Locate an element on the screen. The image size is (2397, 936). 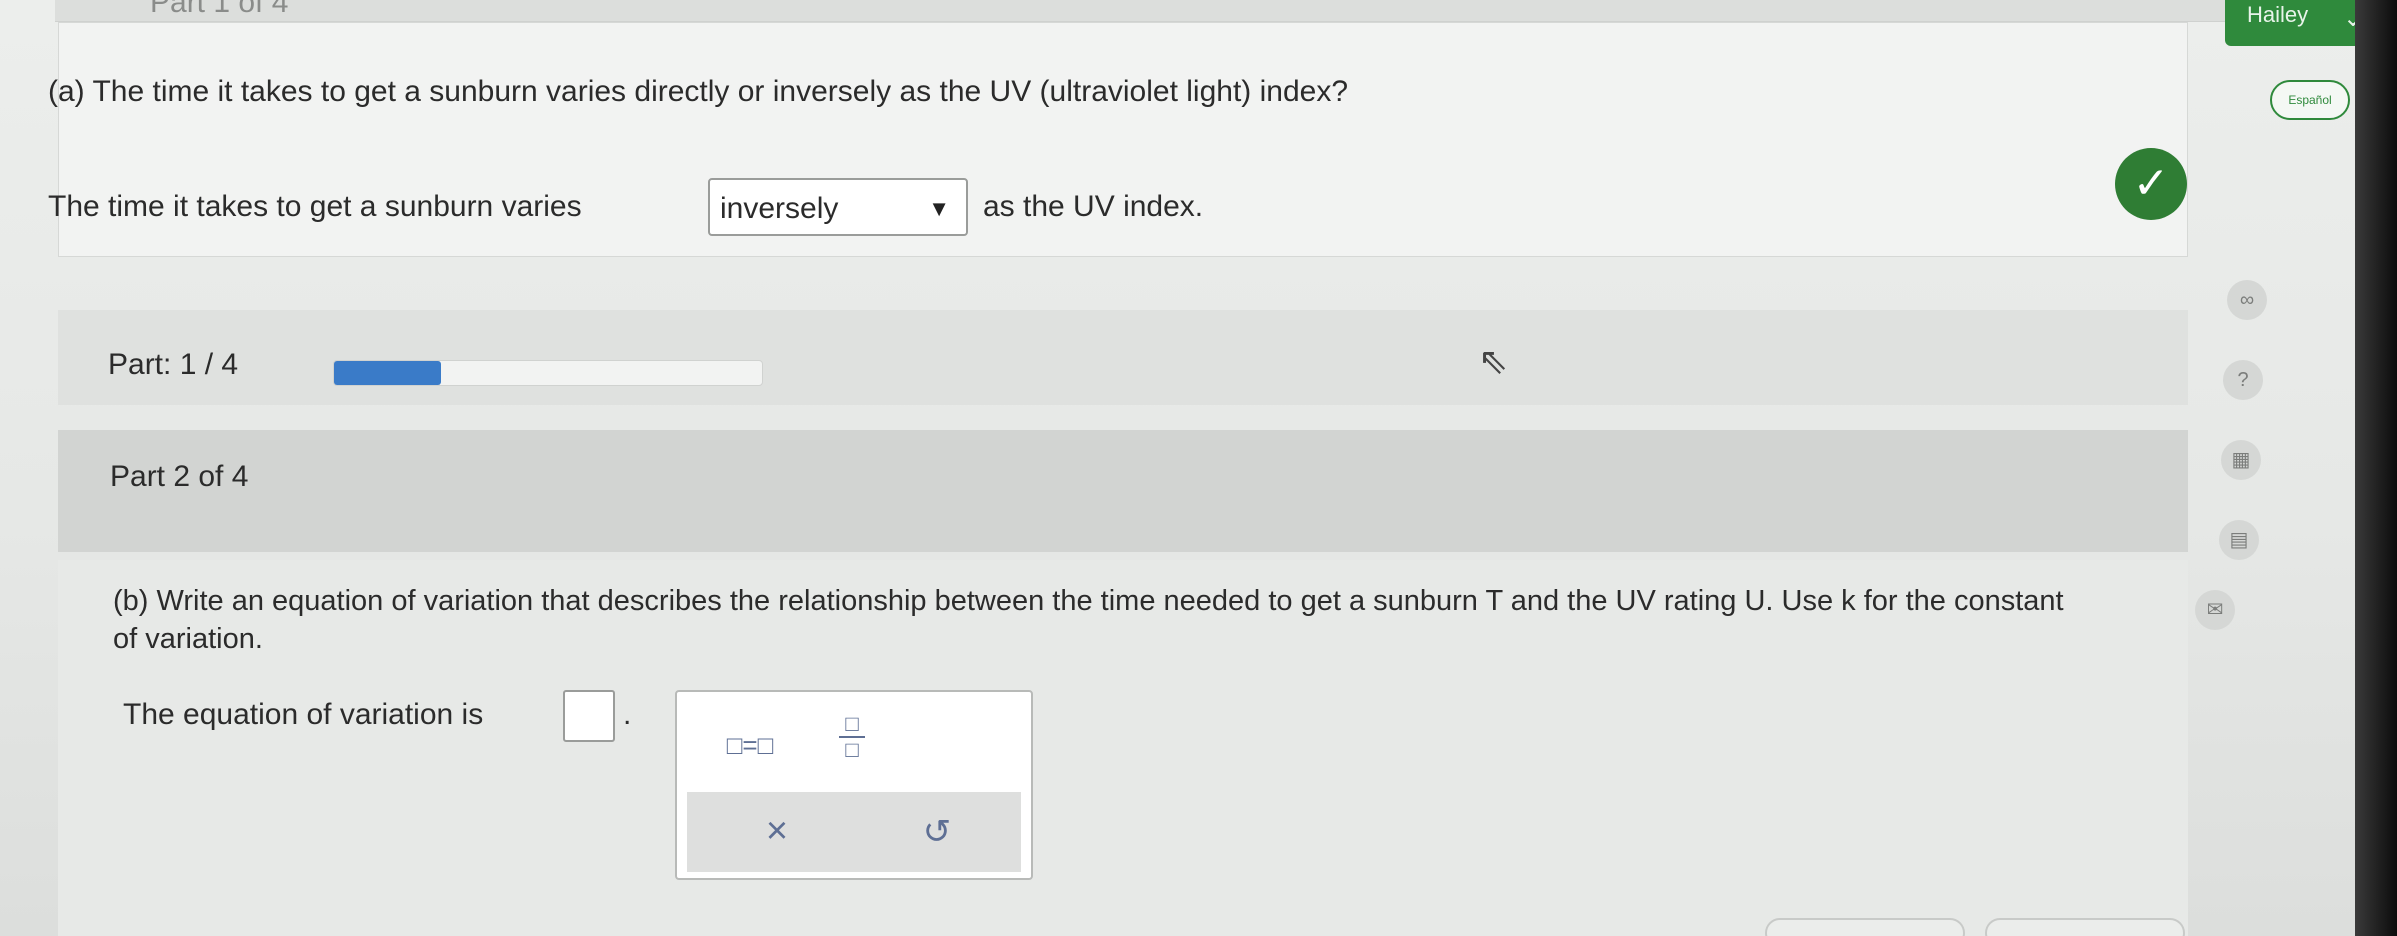
top-bar: Part 1 of 4 is located at coordinates (1165, 11).